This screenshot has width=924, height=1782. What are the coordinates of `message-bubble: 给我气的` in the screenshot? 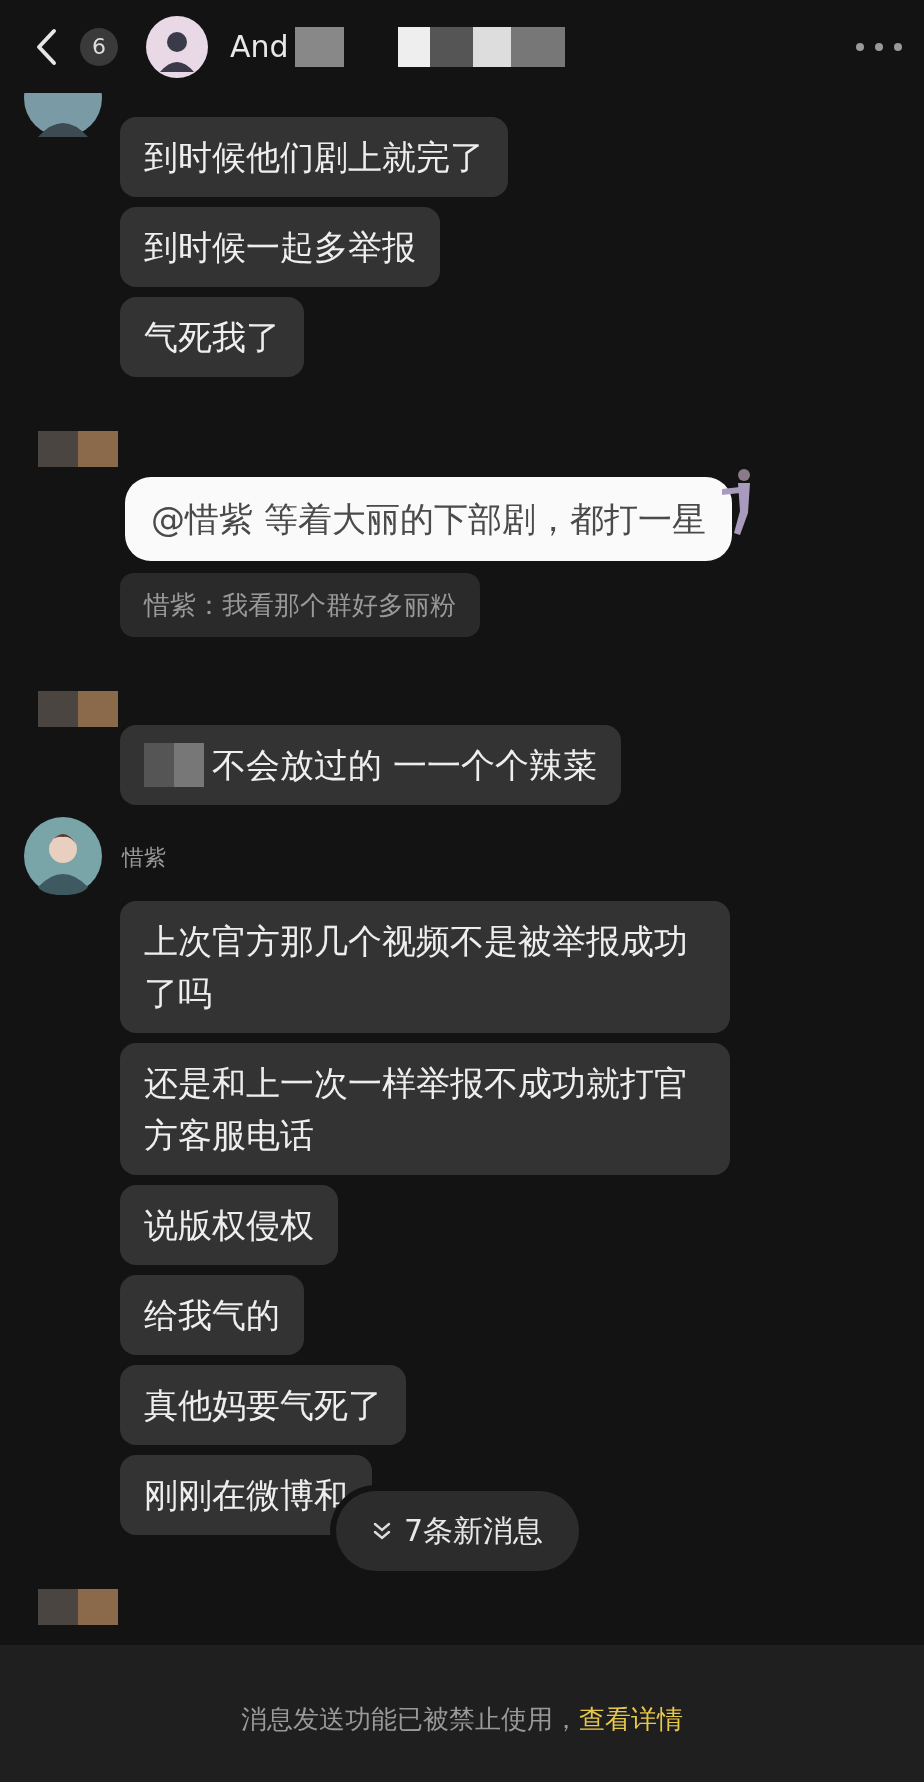 It's located at (212, 1315).